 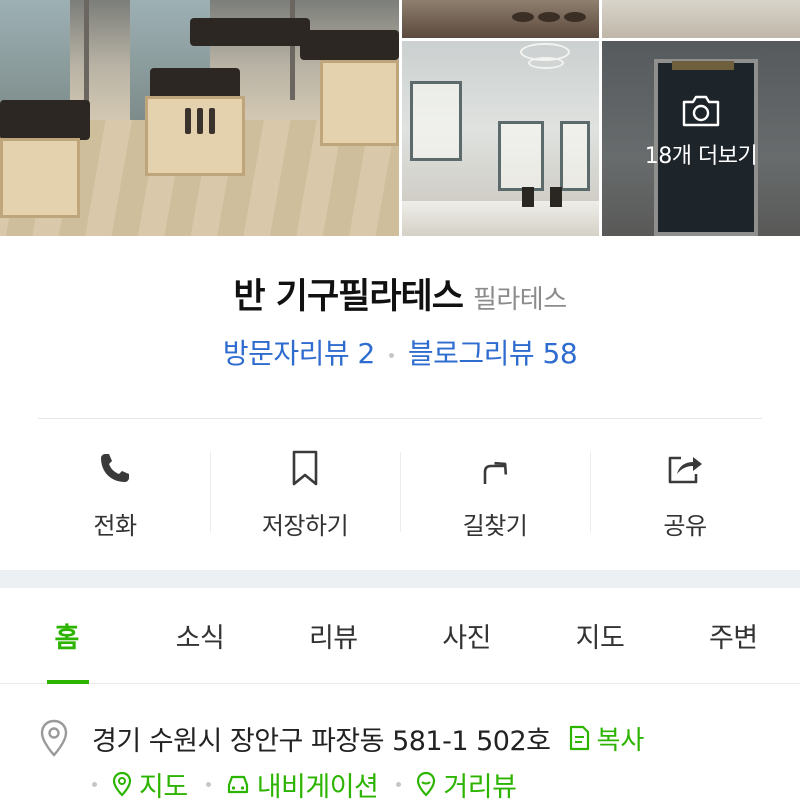 I want to click on action-bar: 전화 저장하기 길찾기 공유, so click(x=400, y=495).